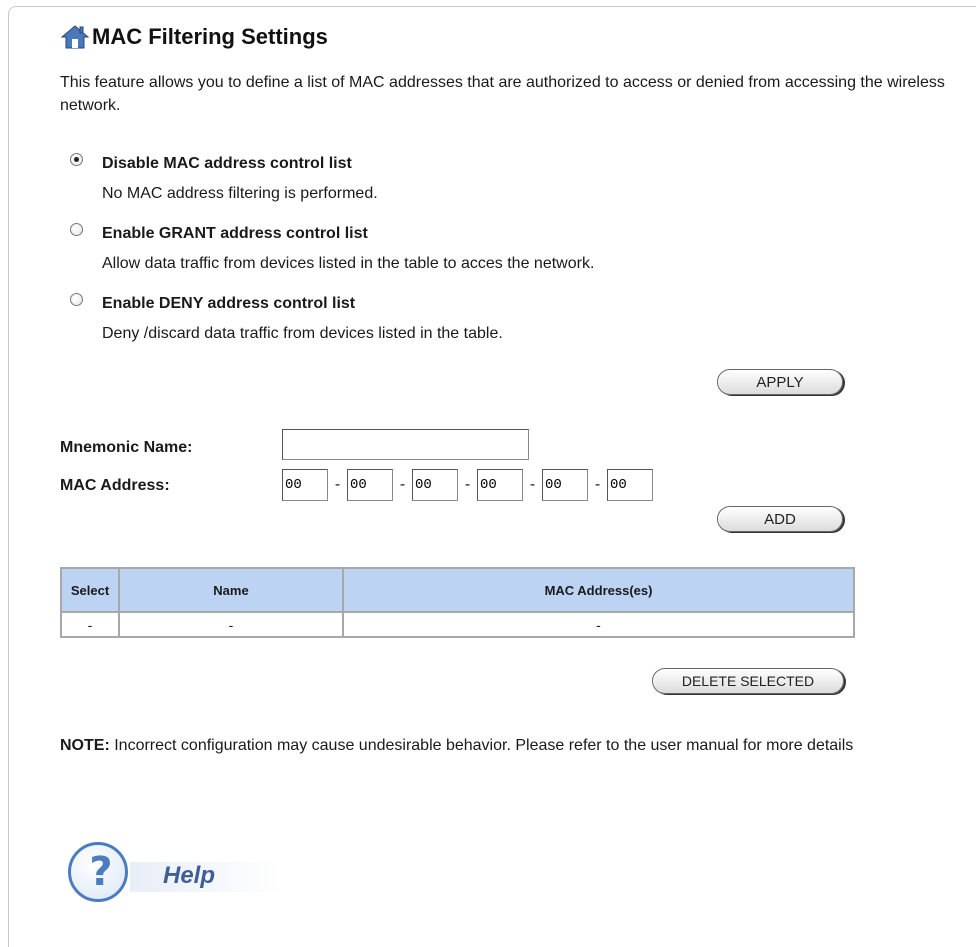 The height and width of the screenshot is (947, 976). Describe the element at coordinates (90, 624) in the screenshot. I see `cell-select: -` at that location.